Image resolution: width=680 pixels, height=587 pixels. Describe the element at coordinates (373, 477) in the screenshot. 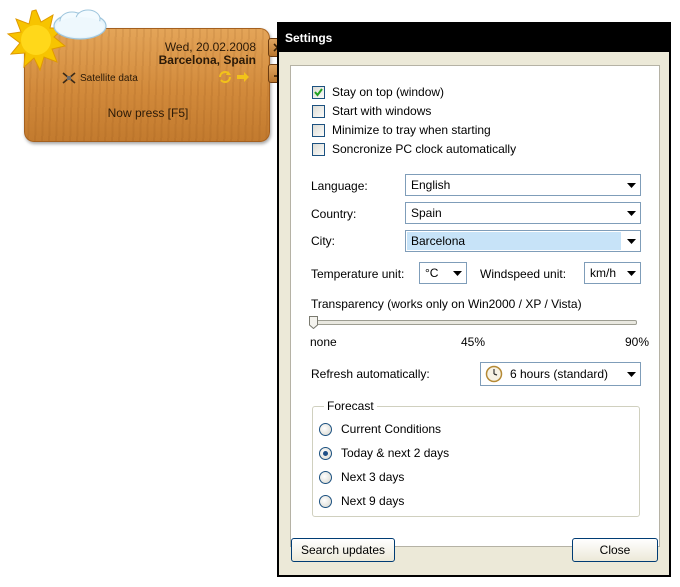

I see `radio-label: Next 3 days` at that location.